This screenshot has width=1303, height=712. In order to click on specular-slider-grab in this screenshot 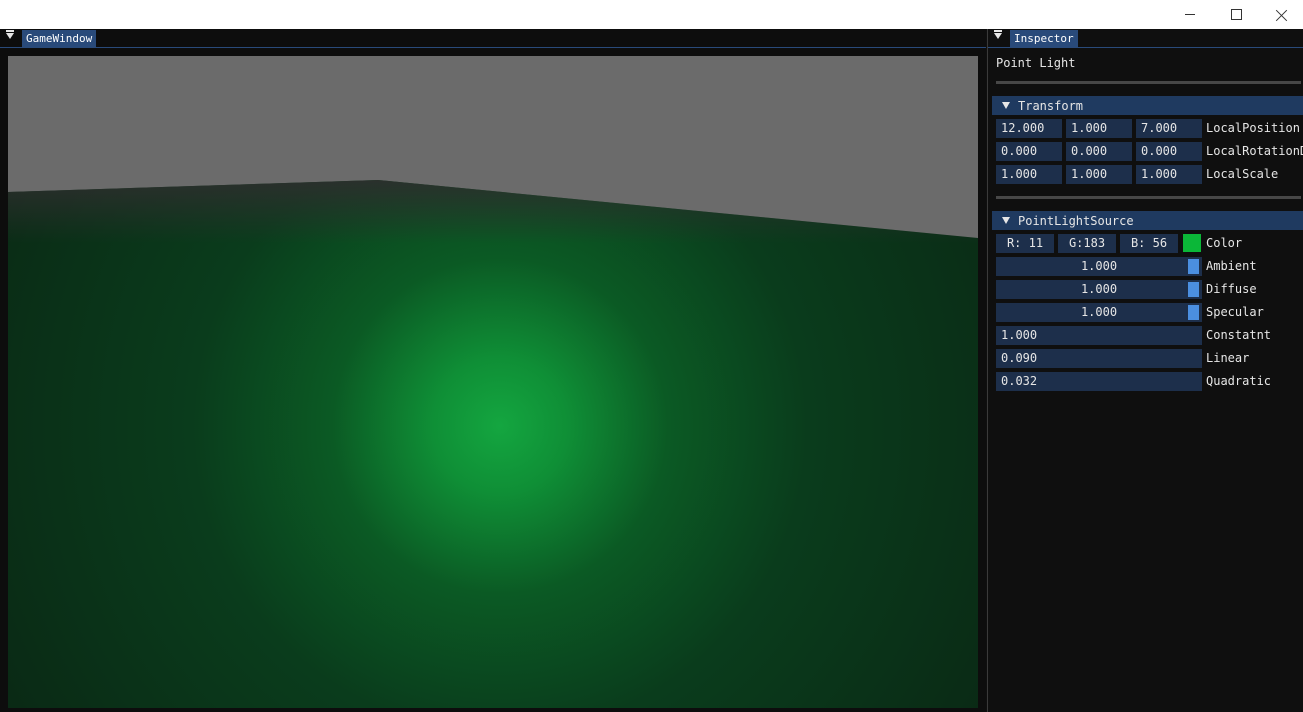, I will do `click(1193, 312)`.